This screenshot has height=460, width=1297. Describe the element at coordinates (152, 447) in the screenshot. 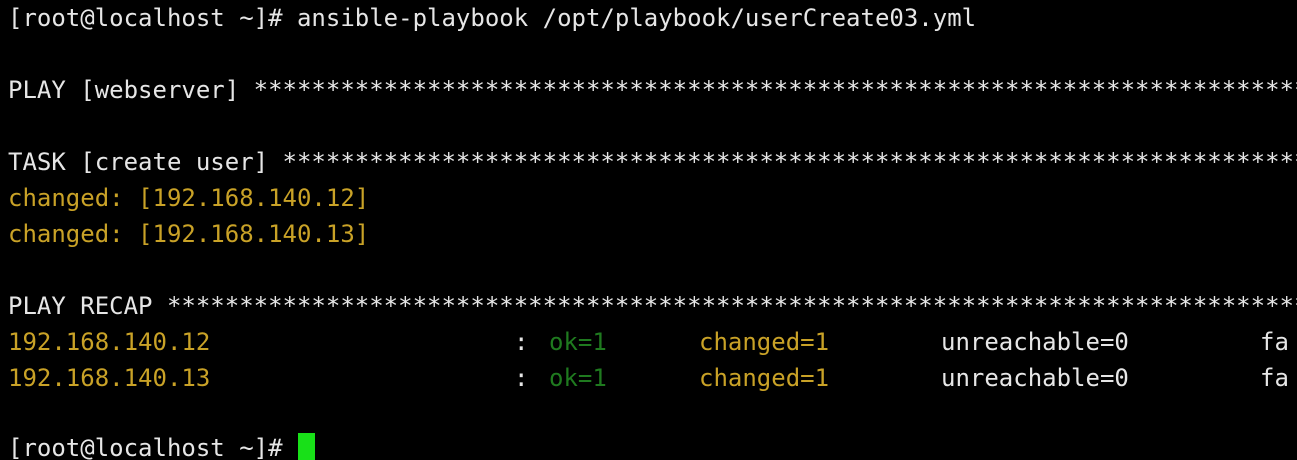

I see `shell-prompt: [root@localhost ~]#` at that location.